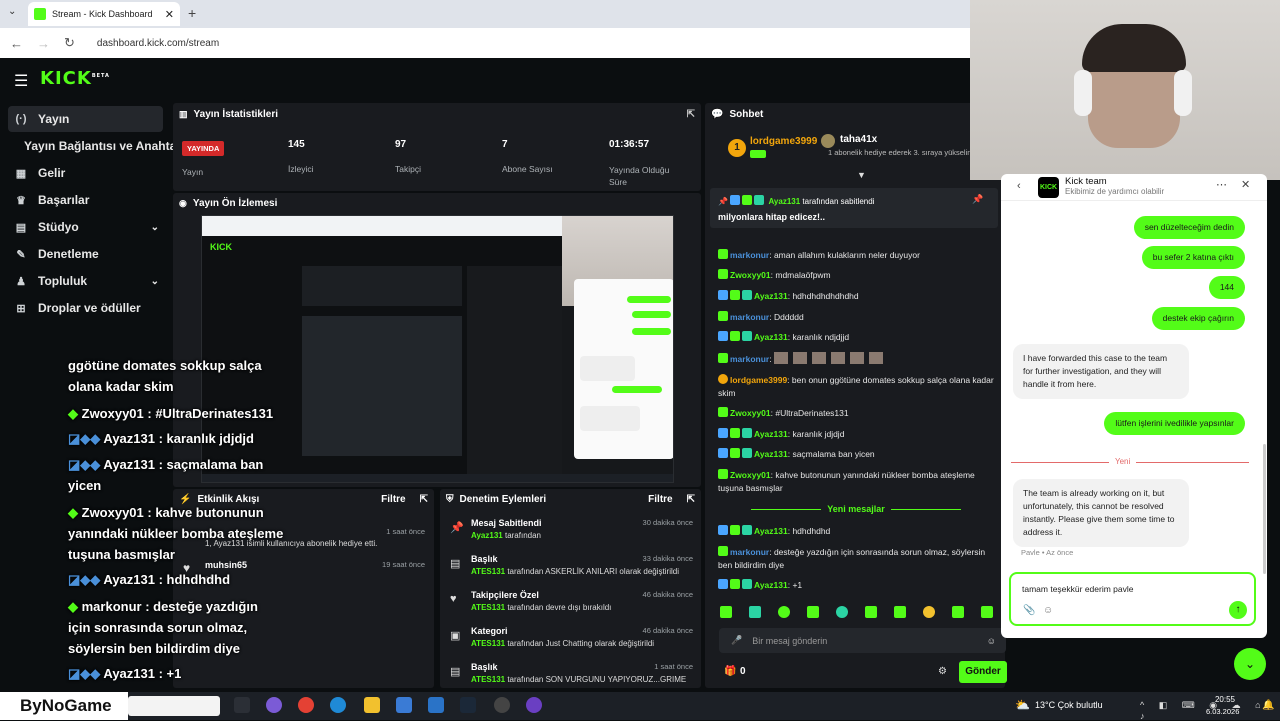 The image size is (1280, 721). What do you see at coordinates (183, 203) in the screenshot?
I see `camera-icon: ◉` at bounding box center [183, 203].